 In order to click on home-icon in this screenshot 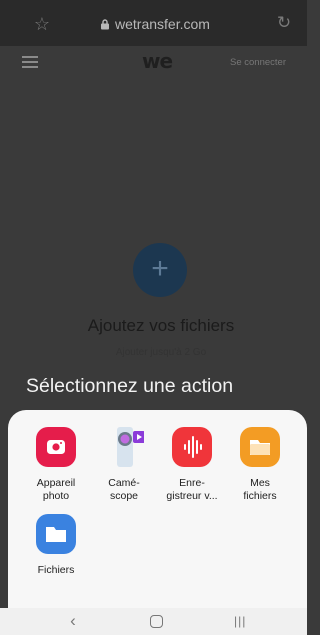, I will do `click(156, 621)`.